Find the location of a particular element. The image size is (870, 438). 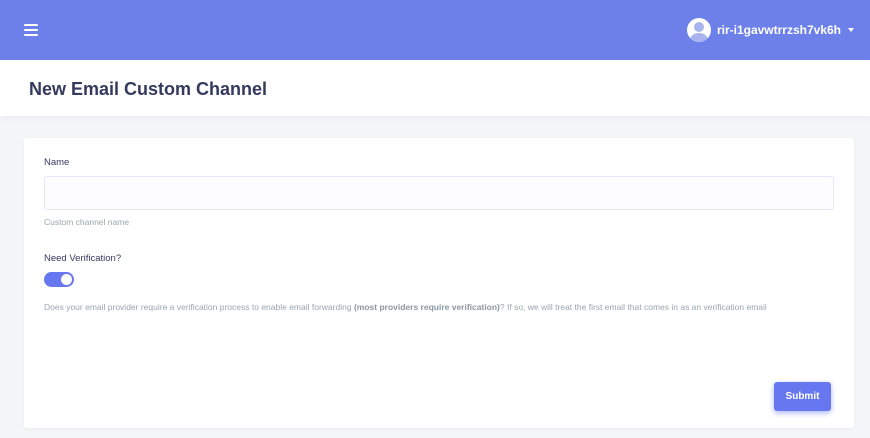

user-menu: rir-i1gavwtrrzsh7vk6h is located at coordinates (770, 30).